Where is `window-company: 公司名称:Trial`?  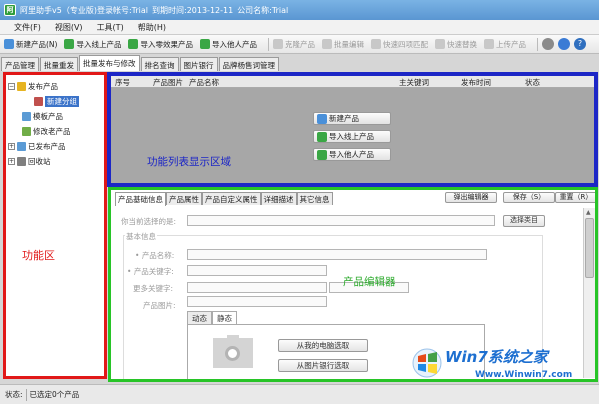 window-company: 公司名称:Trial is located at coordinates (263, 10).